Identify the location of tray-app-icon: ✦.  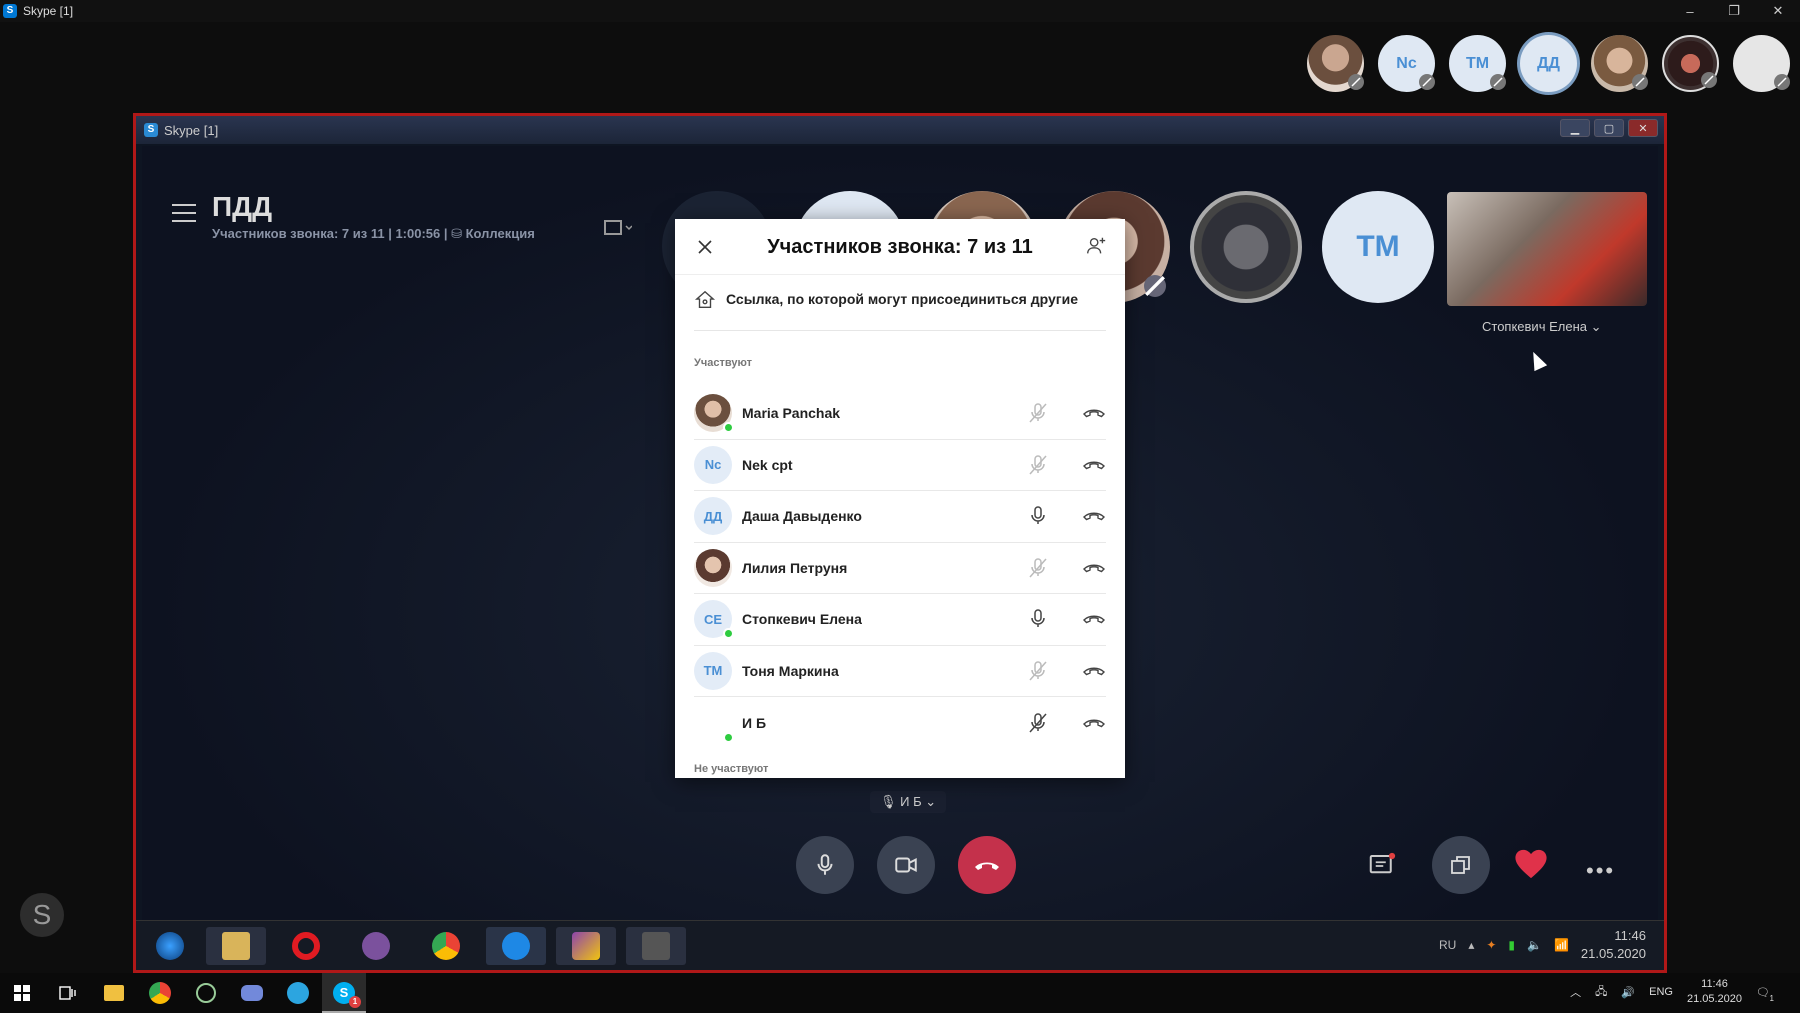
(1491, 945).